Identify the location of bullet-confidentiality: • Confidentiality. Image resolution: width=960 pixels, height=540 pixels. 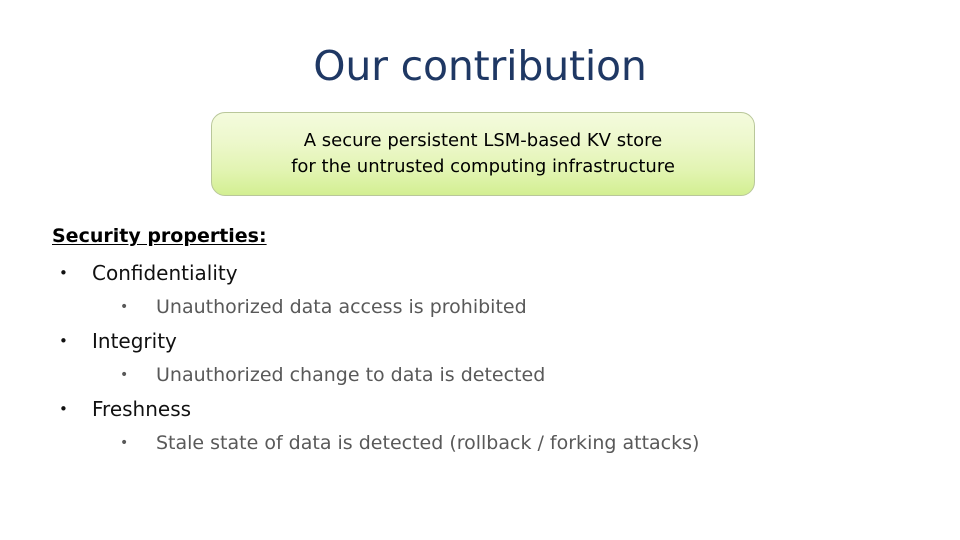
(482, 273).